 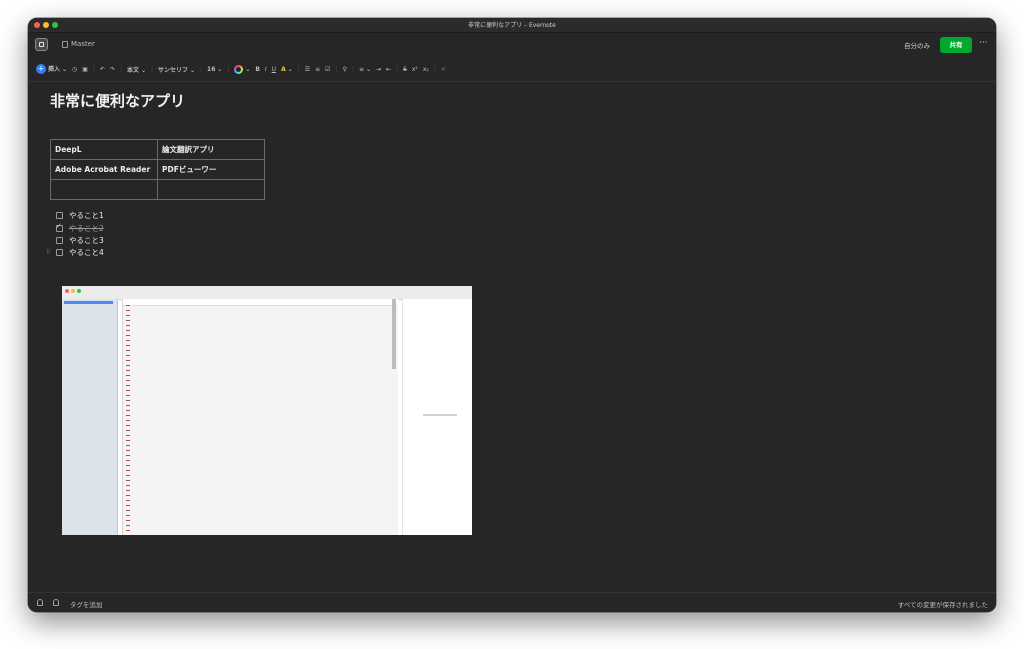 I want to click on checklist-item: ⠿ やること4, so click(x=75, y=252).